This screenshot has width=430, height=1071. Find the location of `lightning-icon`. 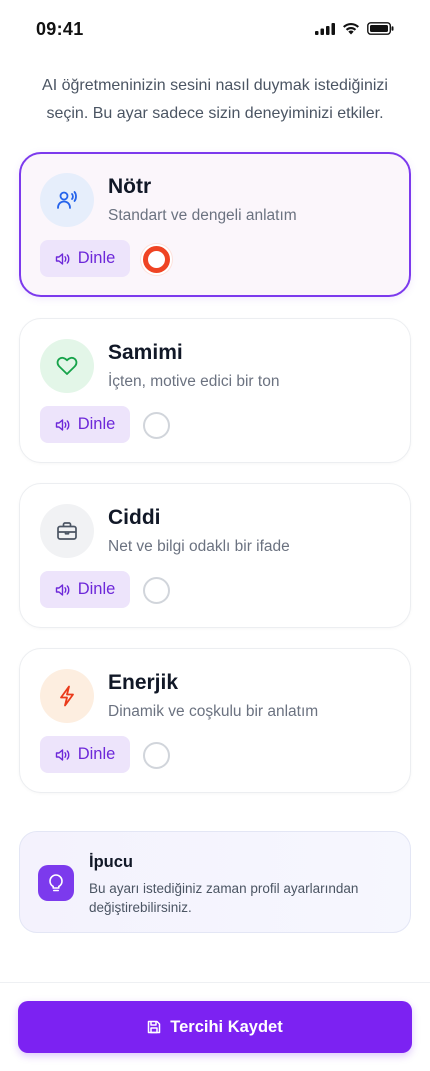

lightning-icon is located at coordinates (67, 696).